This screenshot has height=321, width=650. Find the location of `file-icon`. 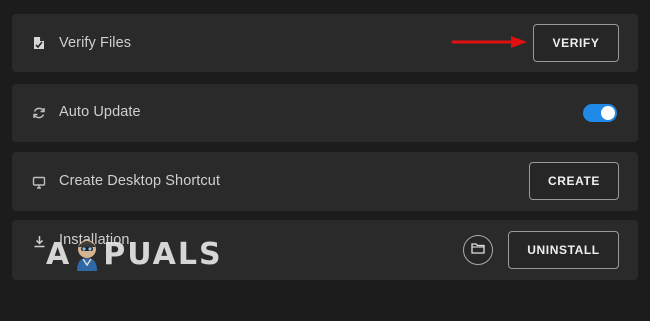

file-icon is located at coordinates (39, 43).